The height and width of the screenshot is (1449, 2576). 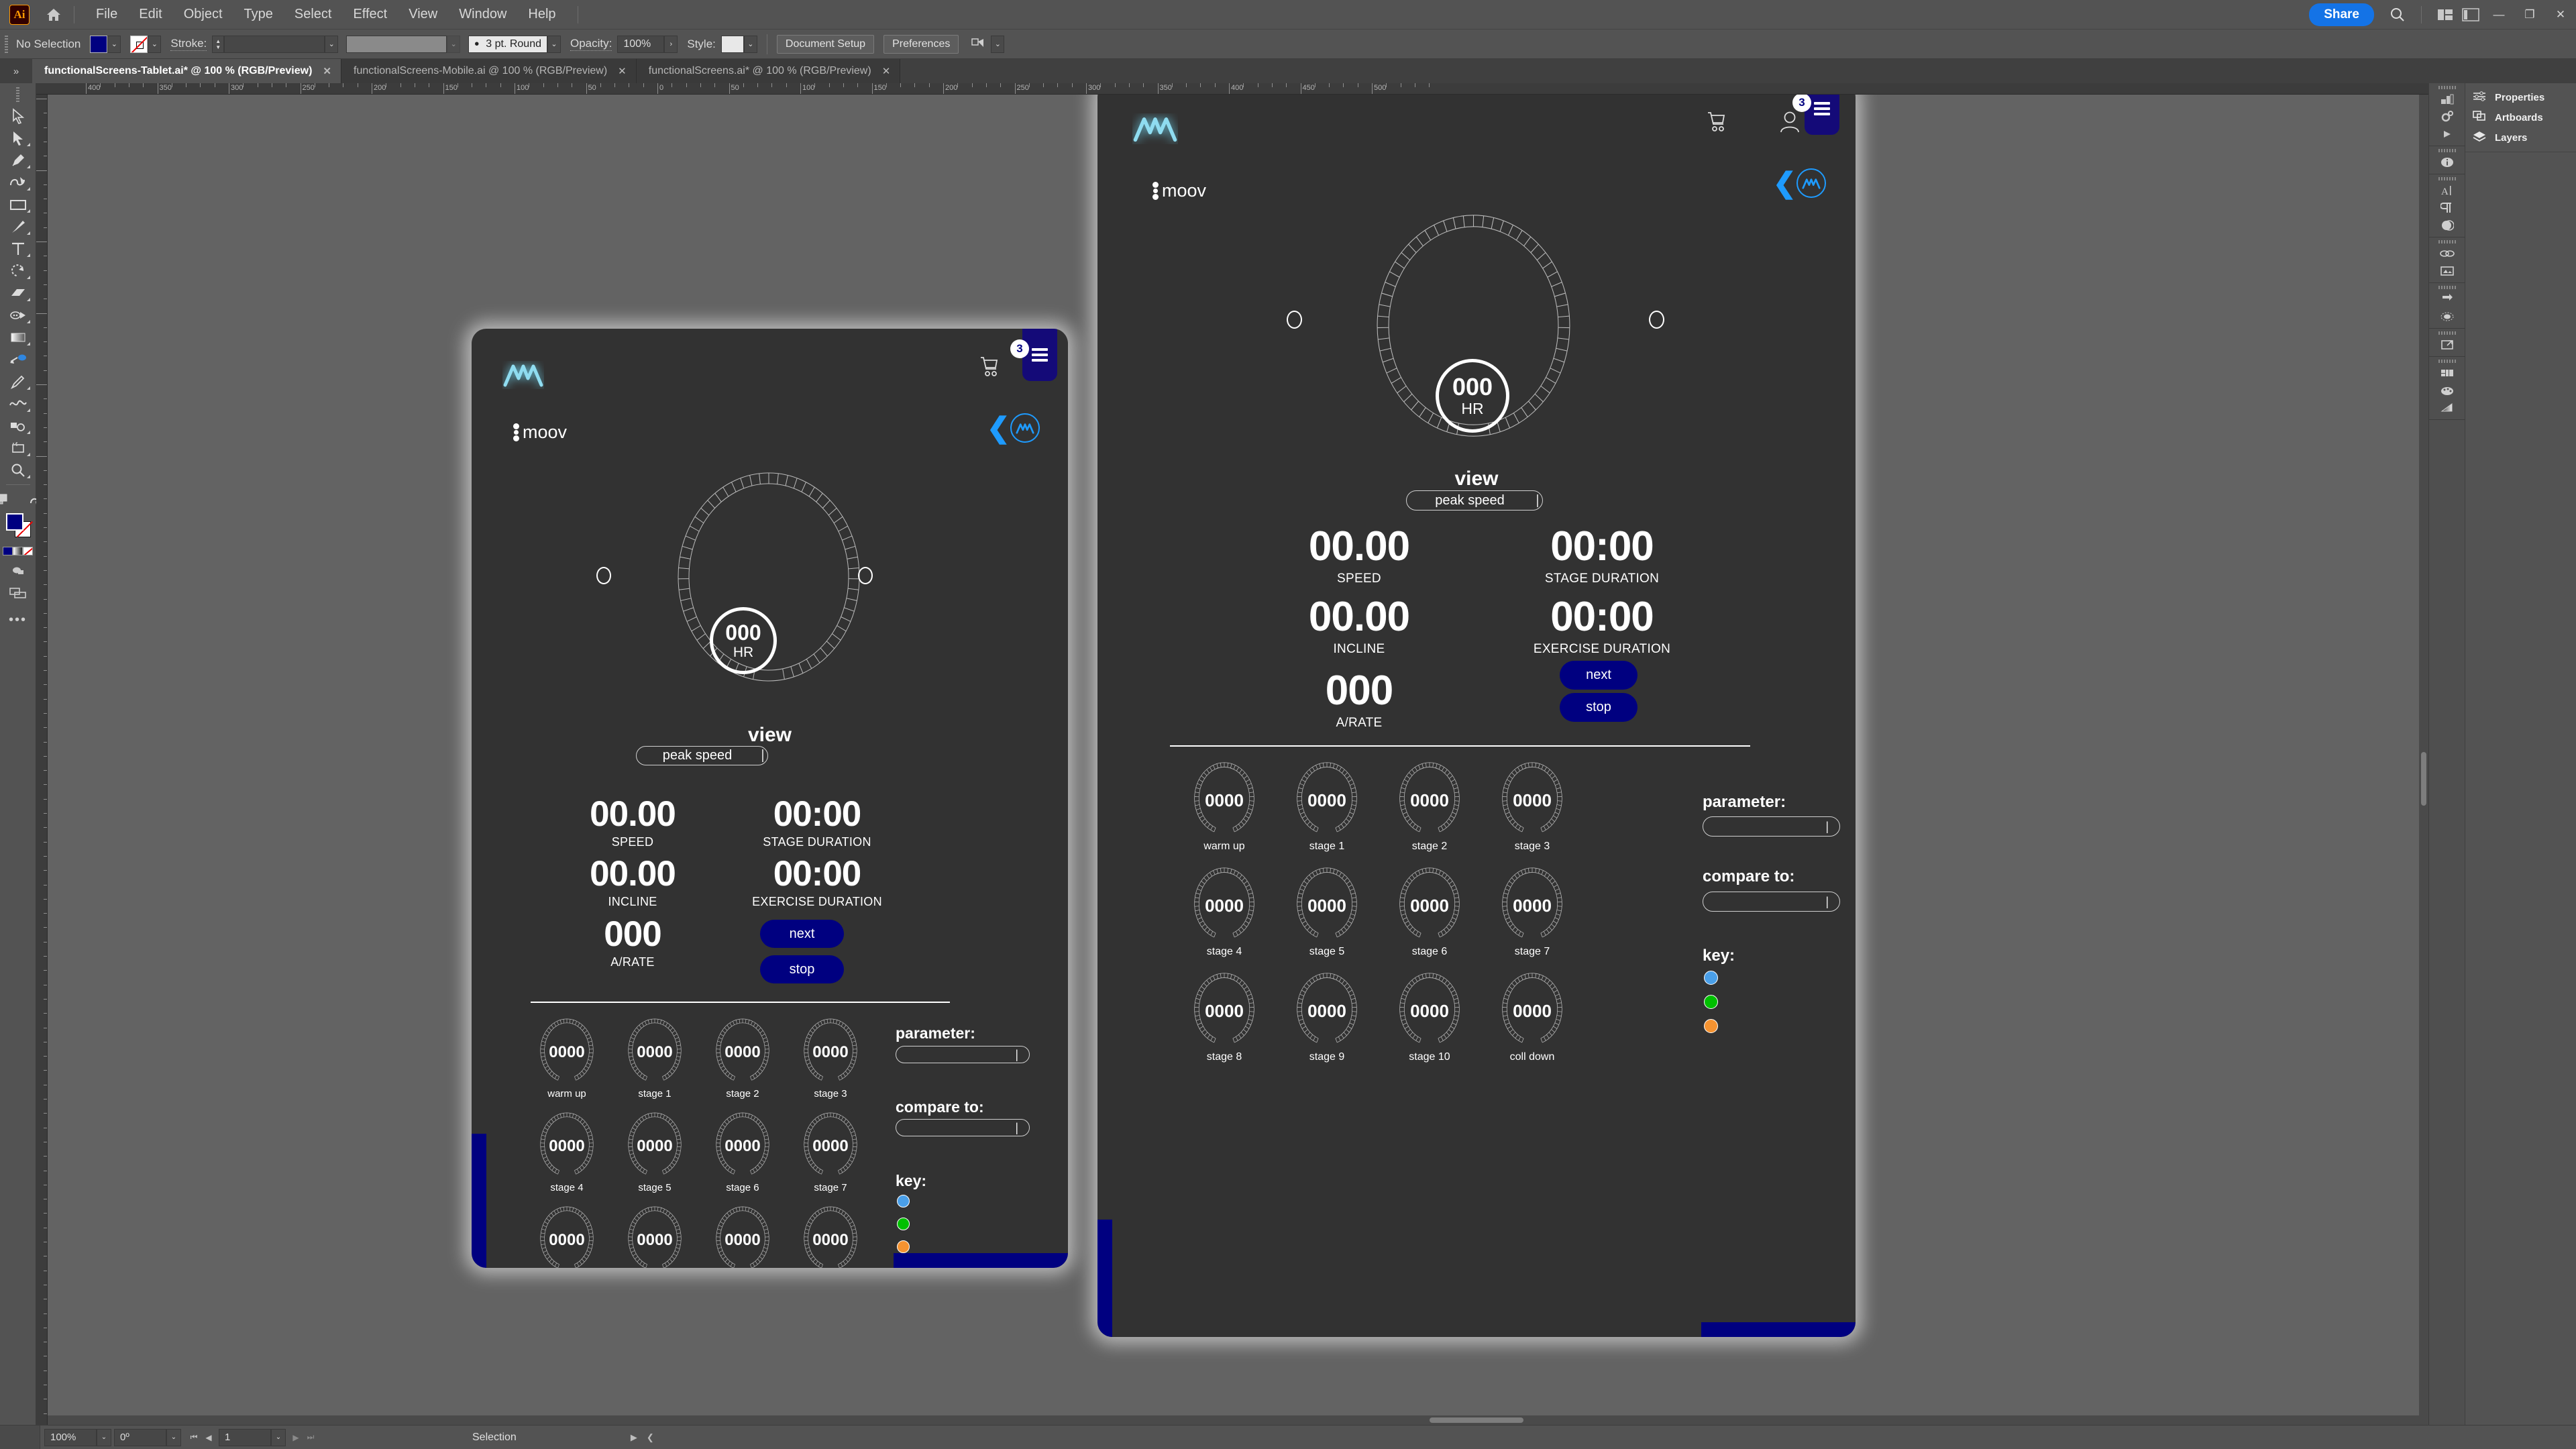 I want to click on change-screen-mode-icon, so click(x=8, y=499).